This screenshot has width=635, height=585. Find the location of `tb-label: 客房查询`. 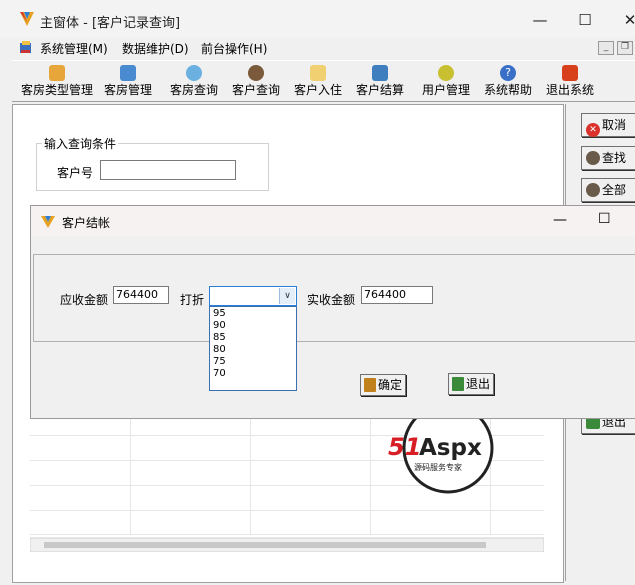

tb-label: 客房查询 is located at coordinates (193, 90).